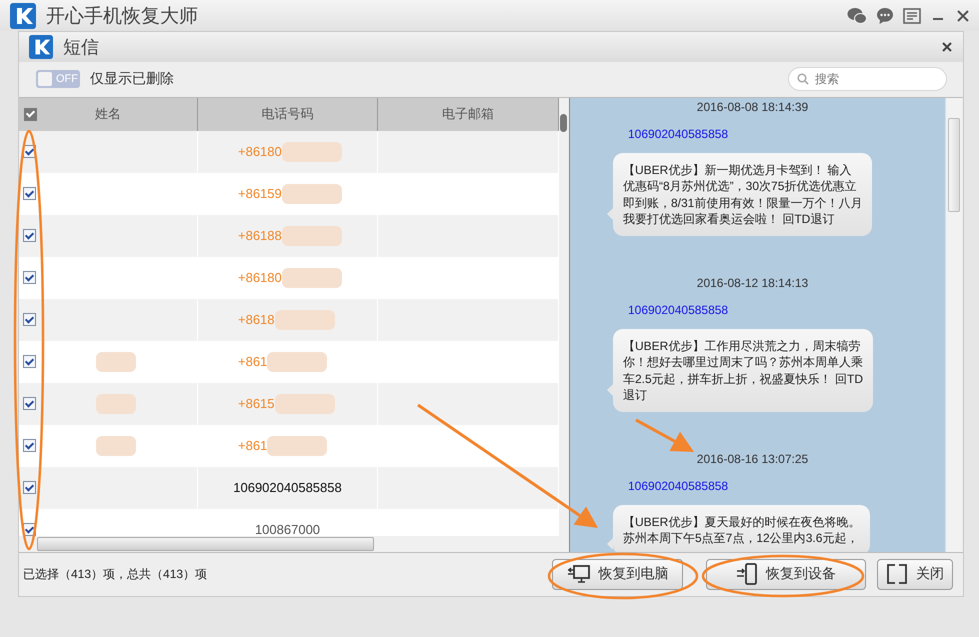 This screenshot has width=979, height=637. I want to click on phone-number: 100867000, so click(287, 529).